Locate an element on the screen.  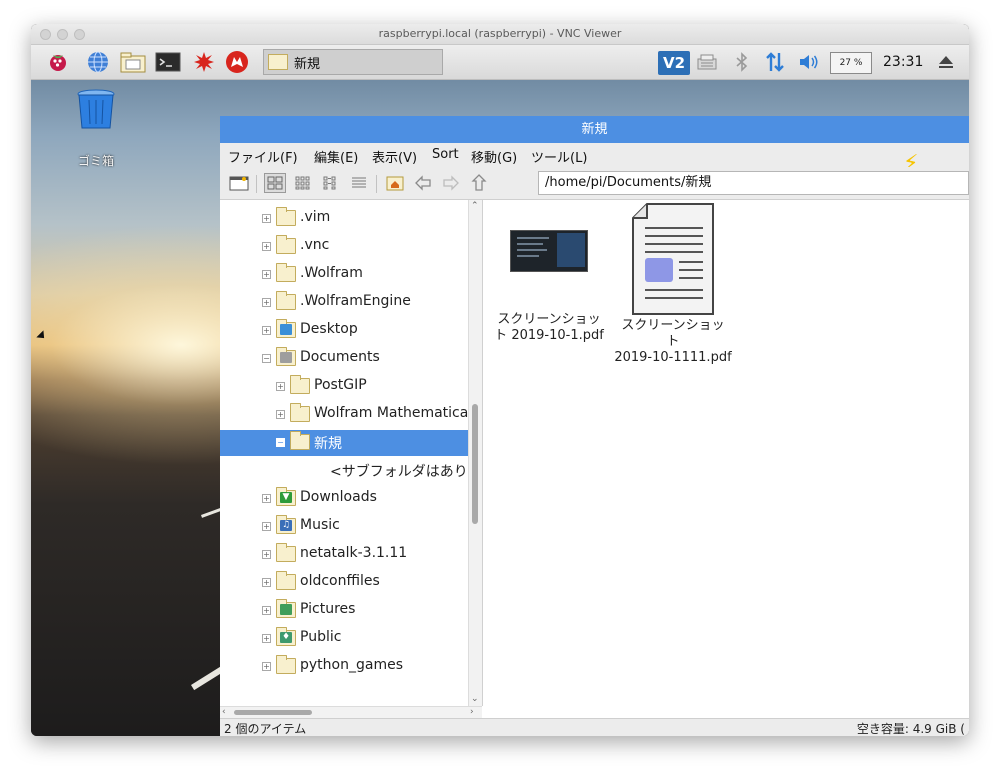
up-icon is located at coordinates (479, 183).